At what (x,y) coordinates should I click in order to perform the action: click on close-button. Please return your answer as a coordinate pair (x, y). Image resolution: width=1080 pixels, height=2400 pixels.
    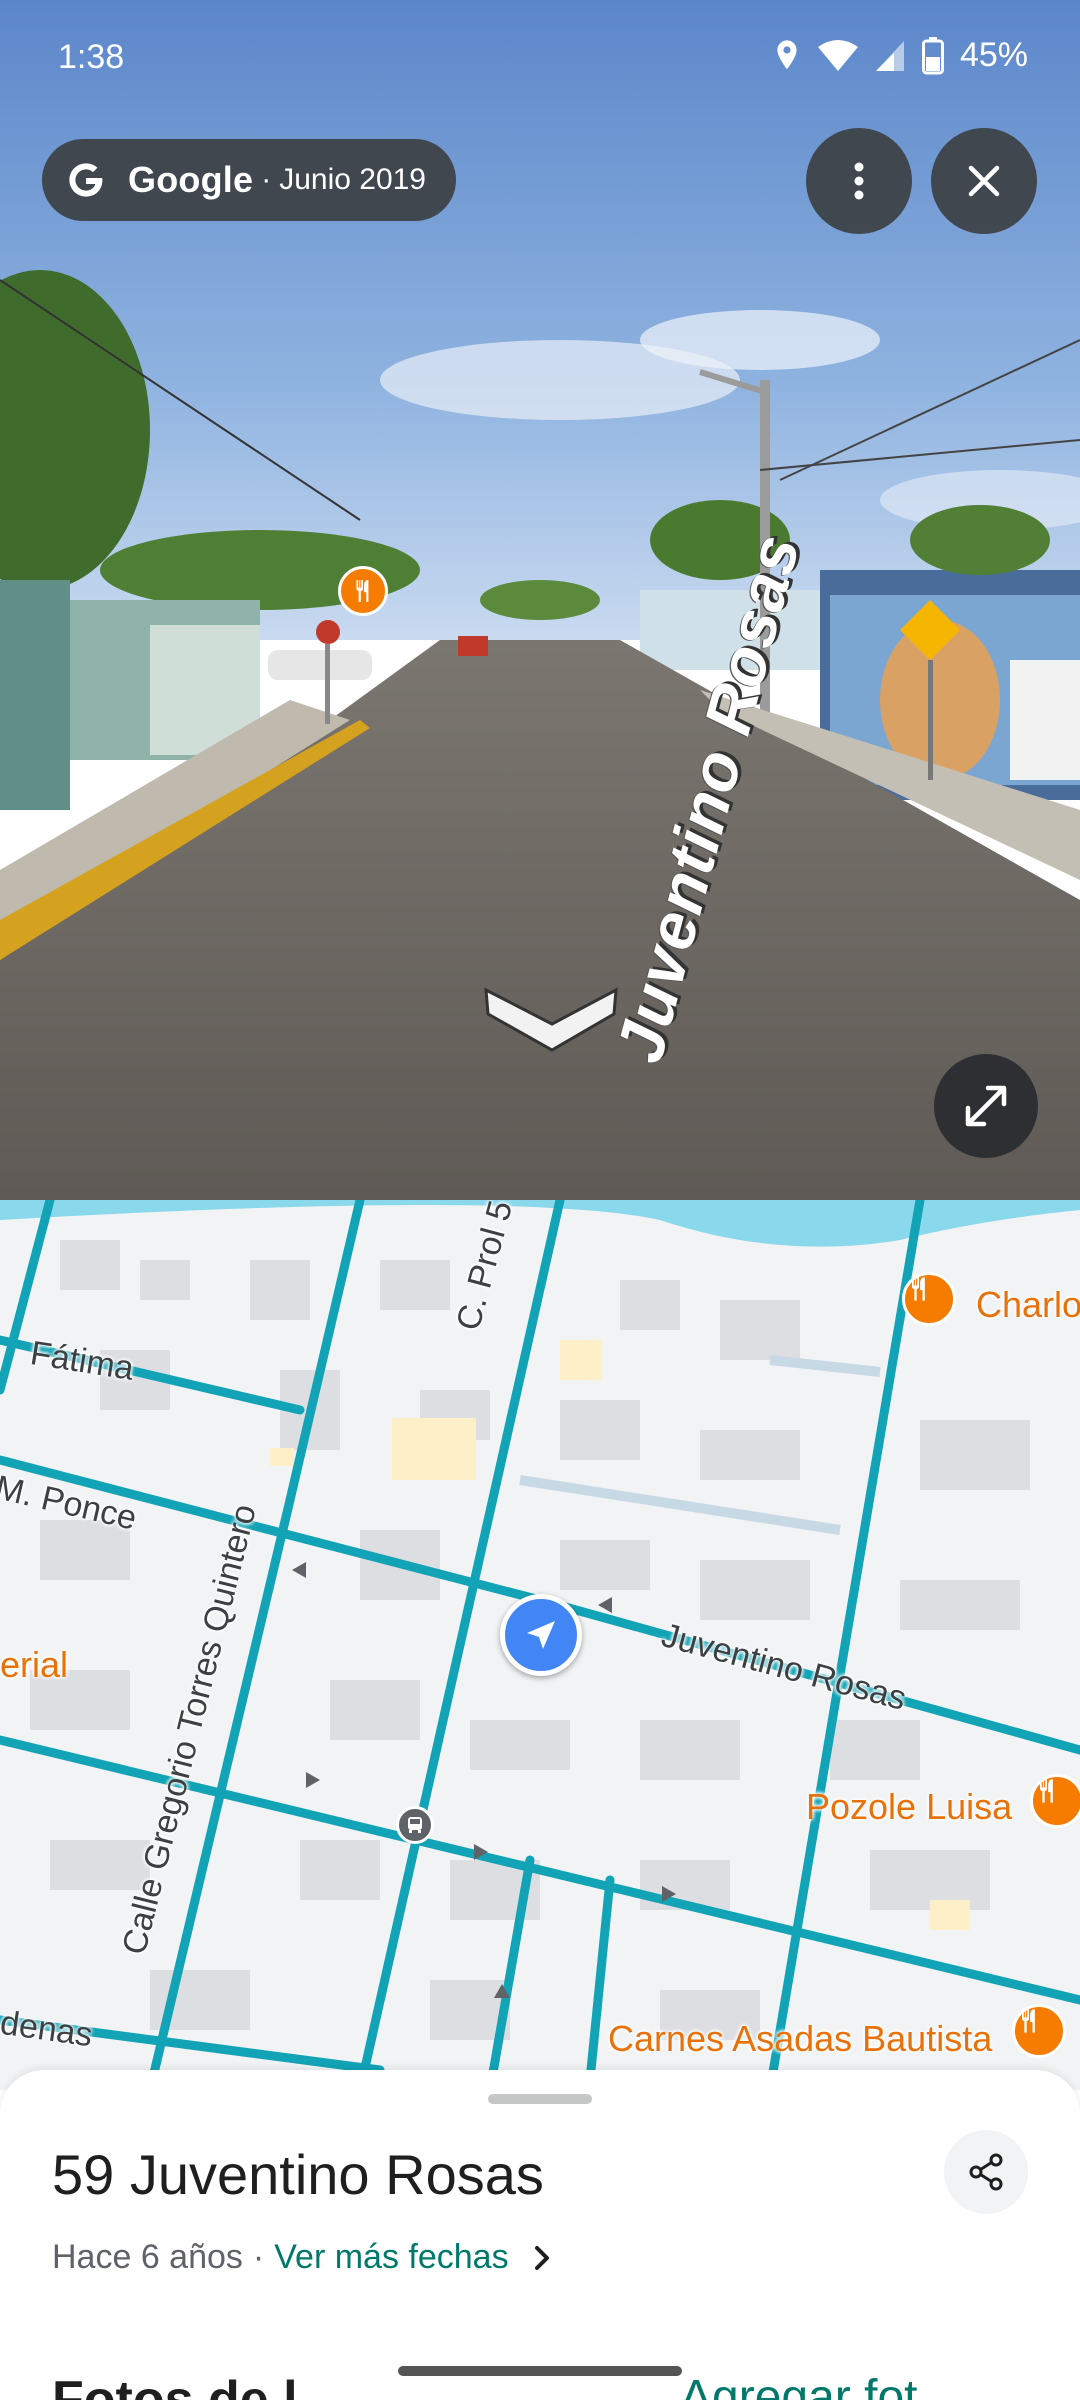
    Looking at the image, I should click on (984, 181).